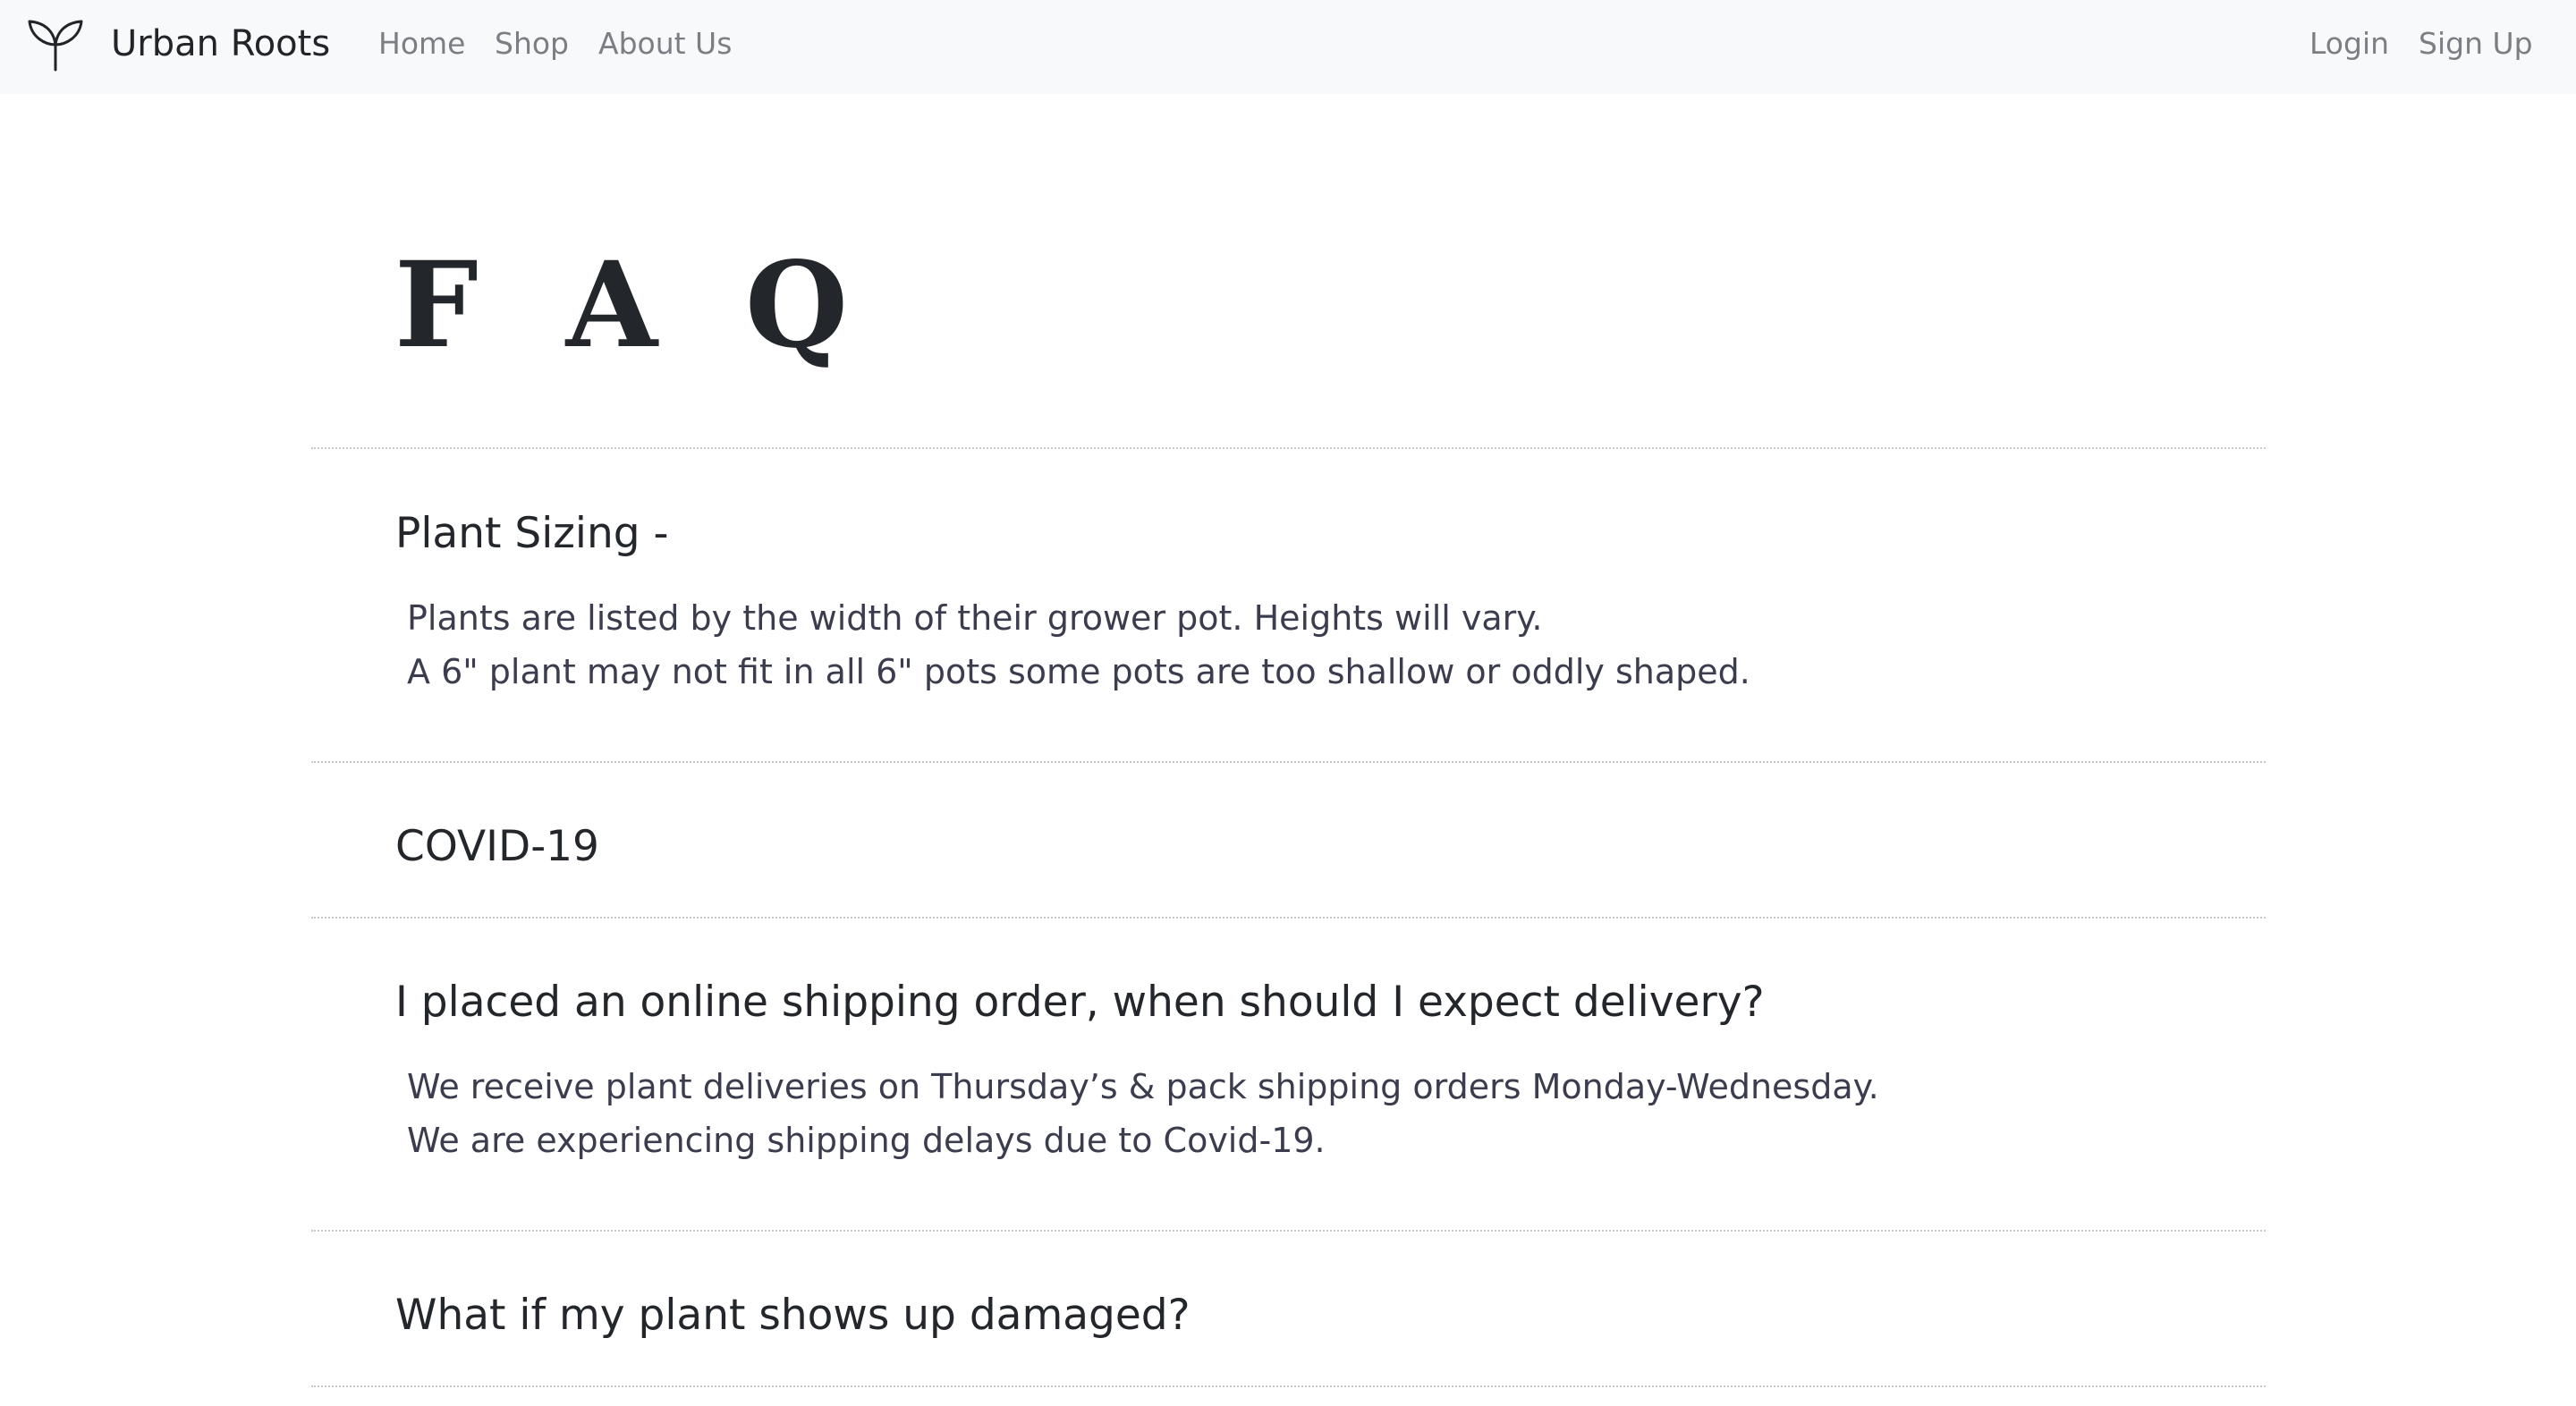 This screenshot has height=1406, width=2576. I want to click on nav-about-link: About Us, so click(665, 44).